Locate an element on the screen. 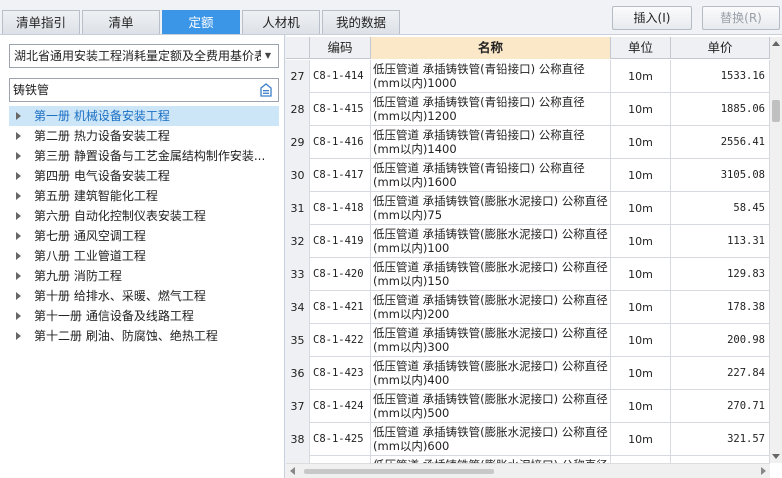 This screenshot has height=478, width=782. row-index: 28 is located at coordinates (298, 109).